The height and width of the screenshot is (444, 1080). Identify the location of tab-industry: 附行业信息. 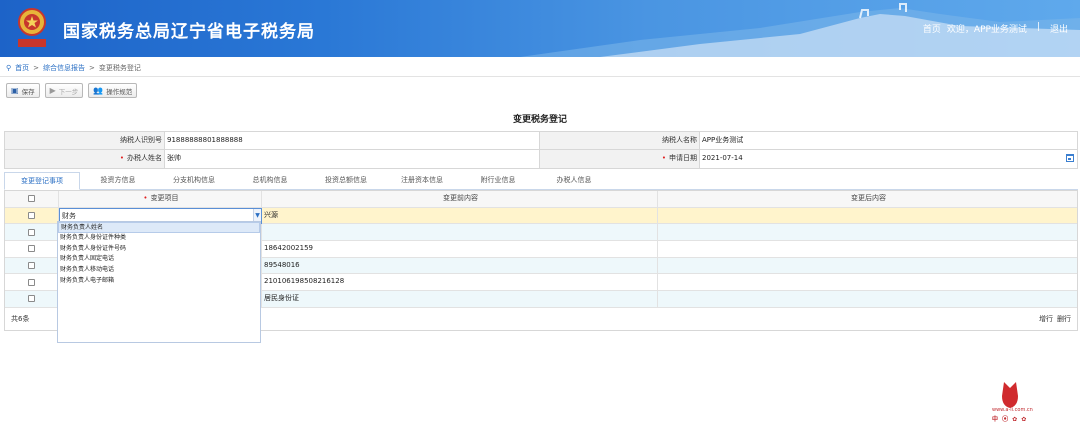
(498, 180).